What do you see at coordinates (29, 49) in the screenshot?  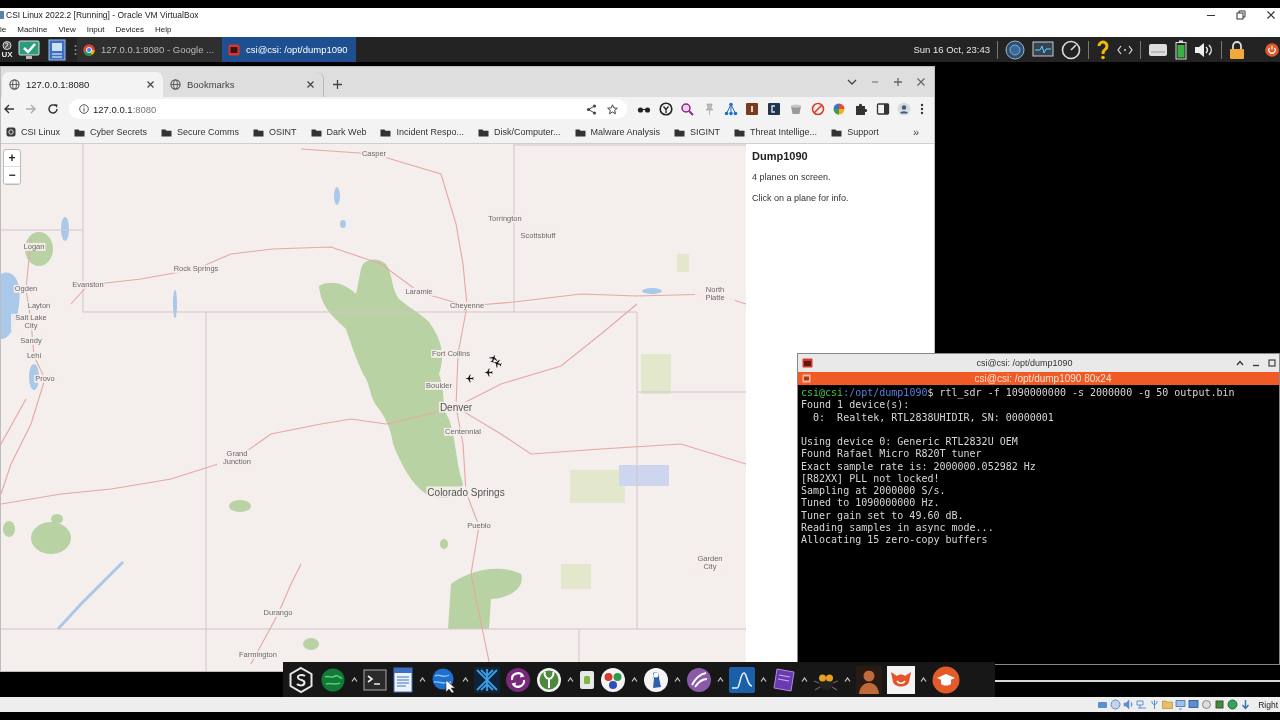 I see `monitor-check-icon` at bounding box center [29, 49].